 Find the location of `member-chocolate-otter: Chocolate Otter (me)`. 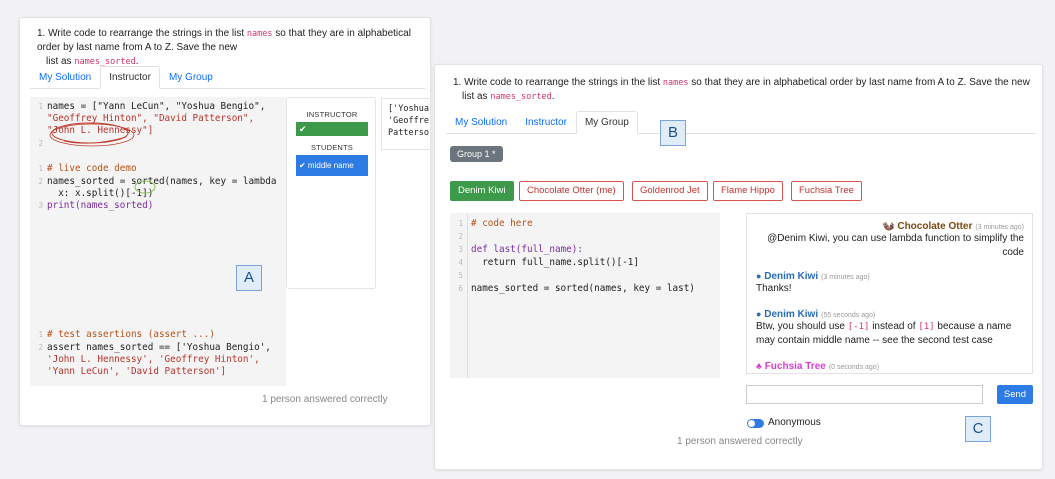

member-chocolate-otter: Chocolate Otter (me) is located at coordinates (571, 191).